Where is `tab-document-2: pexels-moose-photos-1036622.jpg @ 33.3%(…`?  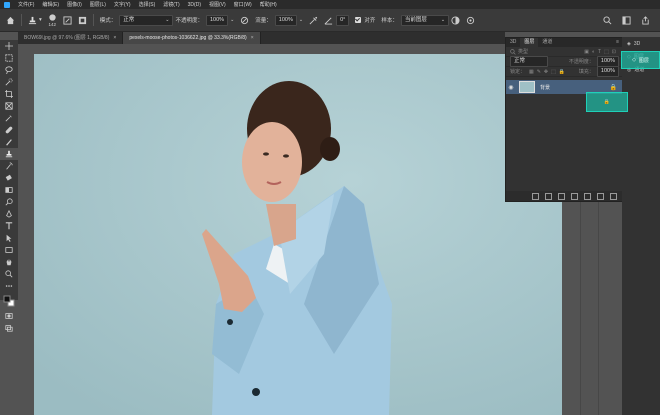
tab-document-2: pexels-moose-photos-1036622.jpg @ 33.3%(… is located at coordinates (192, 38).